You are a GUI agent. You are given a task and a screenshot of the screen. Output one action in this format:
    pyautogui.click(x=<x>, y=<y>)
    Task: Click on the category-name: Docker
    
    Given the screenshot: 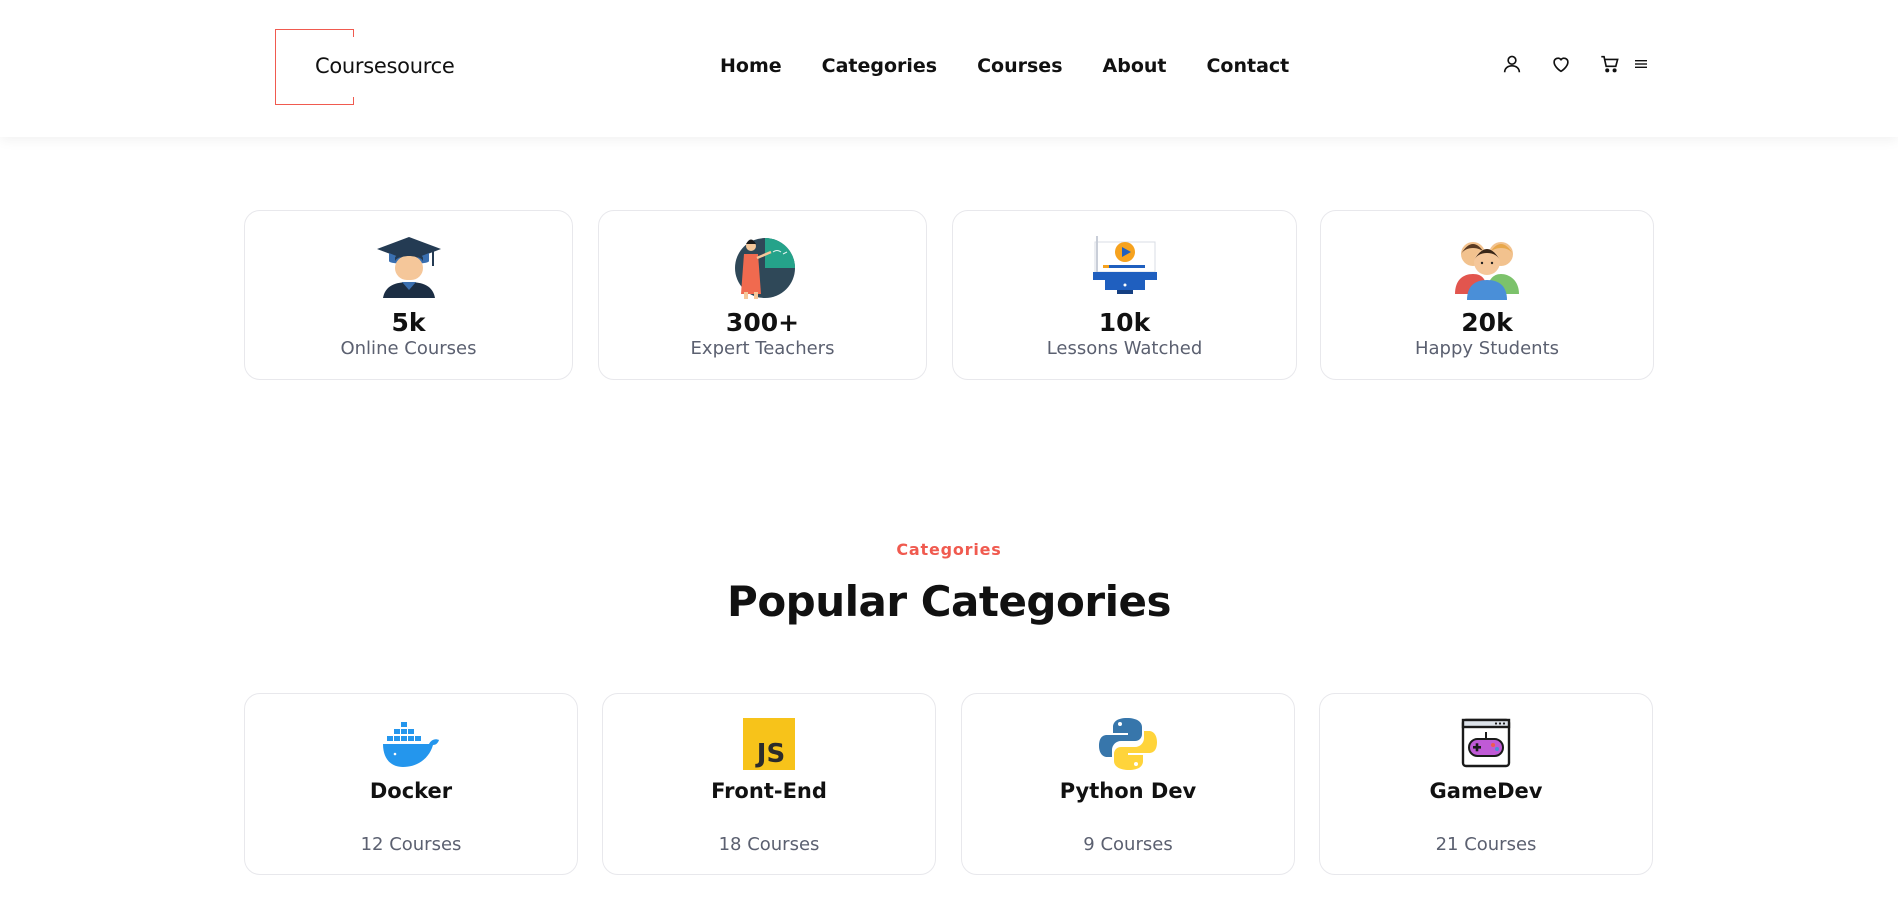 What is the action you would take?
    pyautogui.click(x=411, y=791)
    